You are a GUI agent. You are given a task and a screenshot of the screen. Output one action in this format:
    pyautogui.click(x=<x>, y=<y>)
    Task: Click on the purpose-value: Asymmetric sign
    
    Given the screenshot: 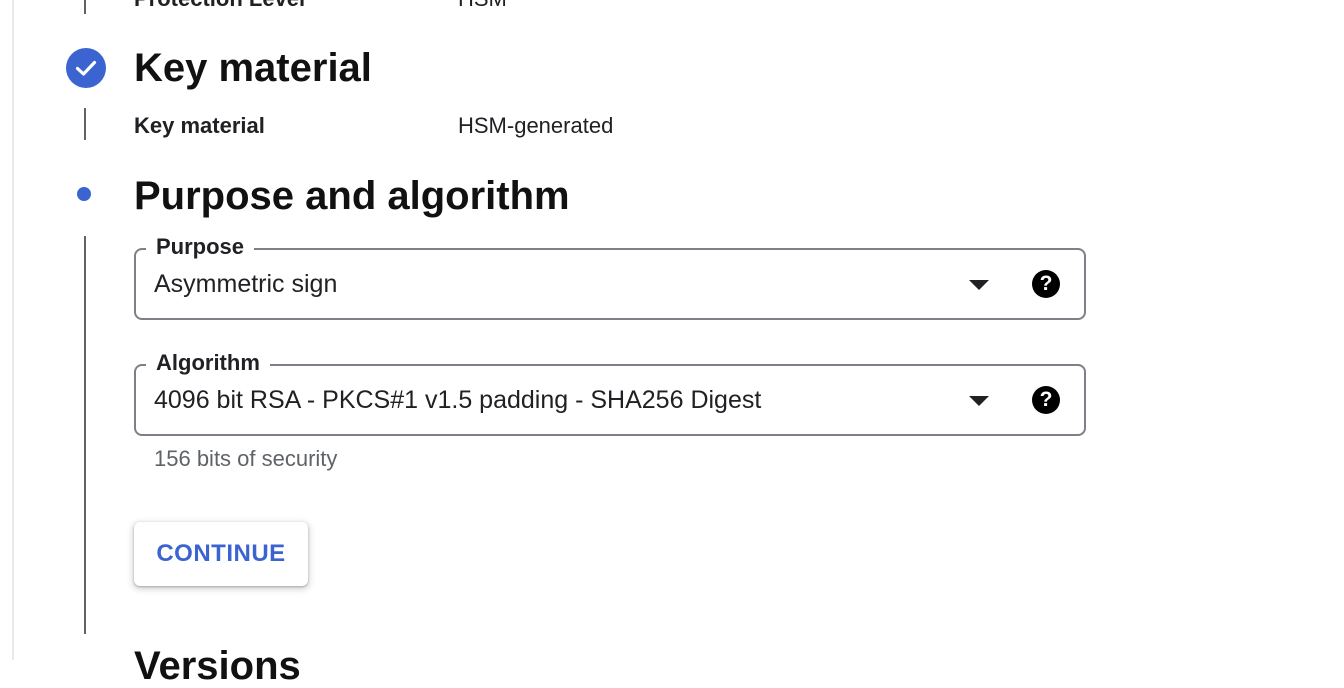 What is the action you would take?
    pyautogui.click(x=246, y=284)
    